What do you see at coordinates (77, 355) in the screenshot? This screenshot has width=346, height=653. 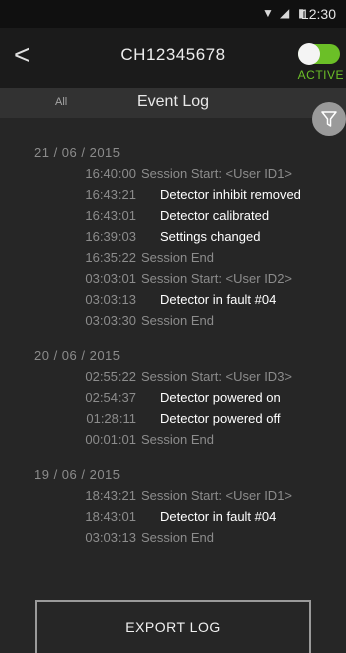 I see `log-date: 20 / 06 / 2015` at bounding box center [77, 355].